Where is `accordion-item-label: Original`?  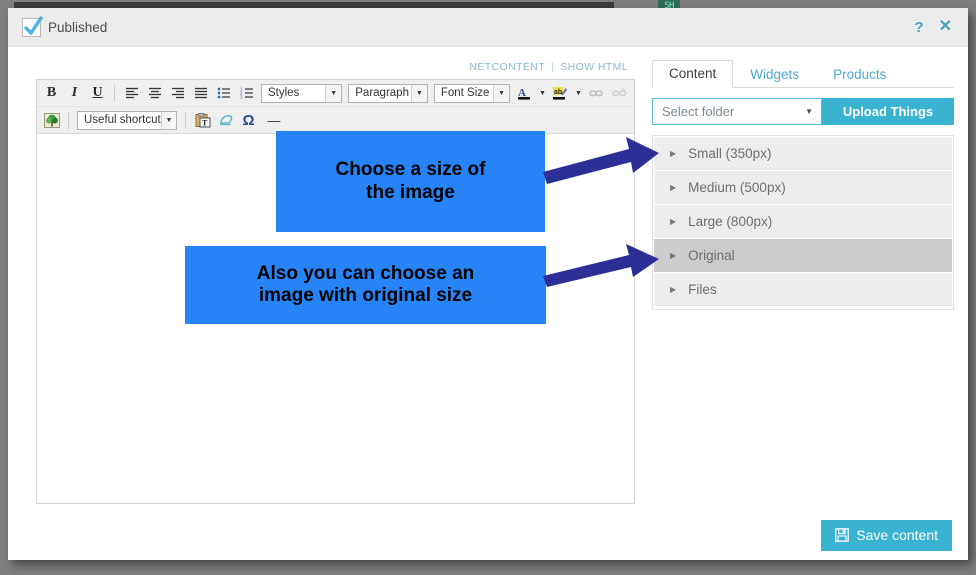
accordion-item-label: Original is located at coordinates (711, 255).